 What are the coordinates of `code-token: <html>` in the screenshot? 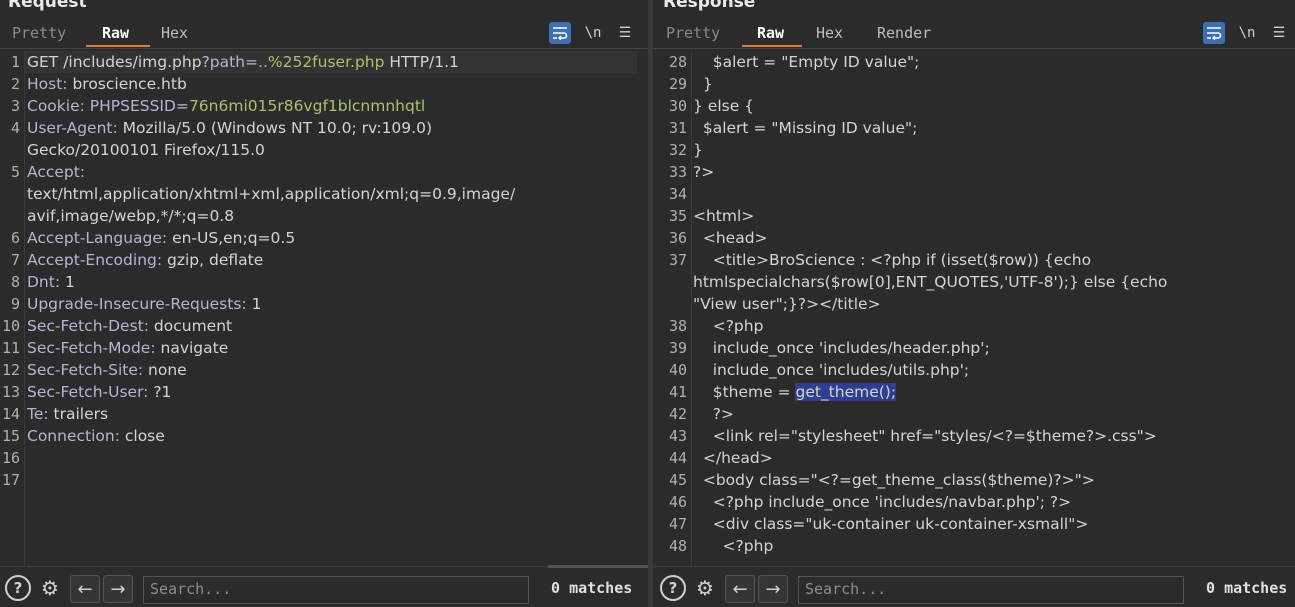 It's located at (724, 216).